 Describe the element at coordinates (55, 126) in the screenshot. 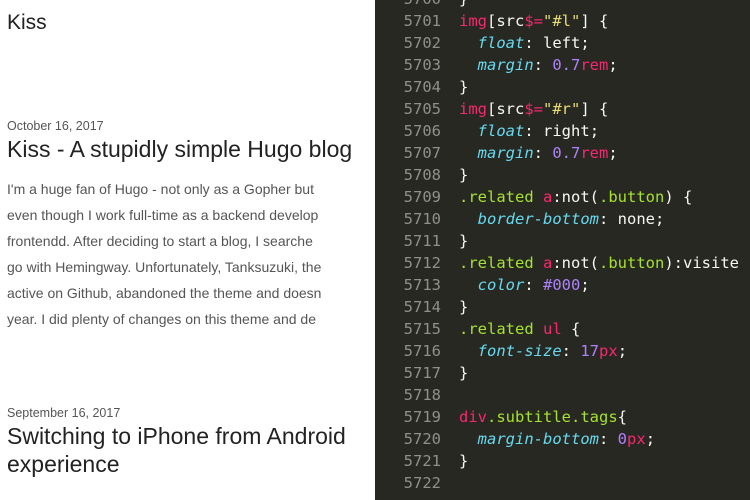

I see `post-date: October 16, 2017` at that location.